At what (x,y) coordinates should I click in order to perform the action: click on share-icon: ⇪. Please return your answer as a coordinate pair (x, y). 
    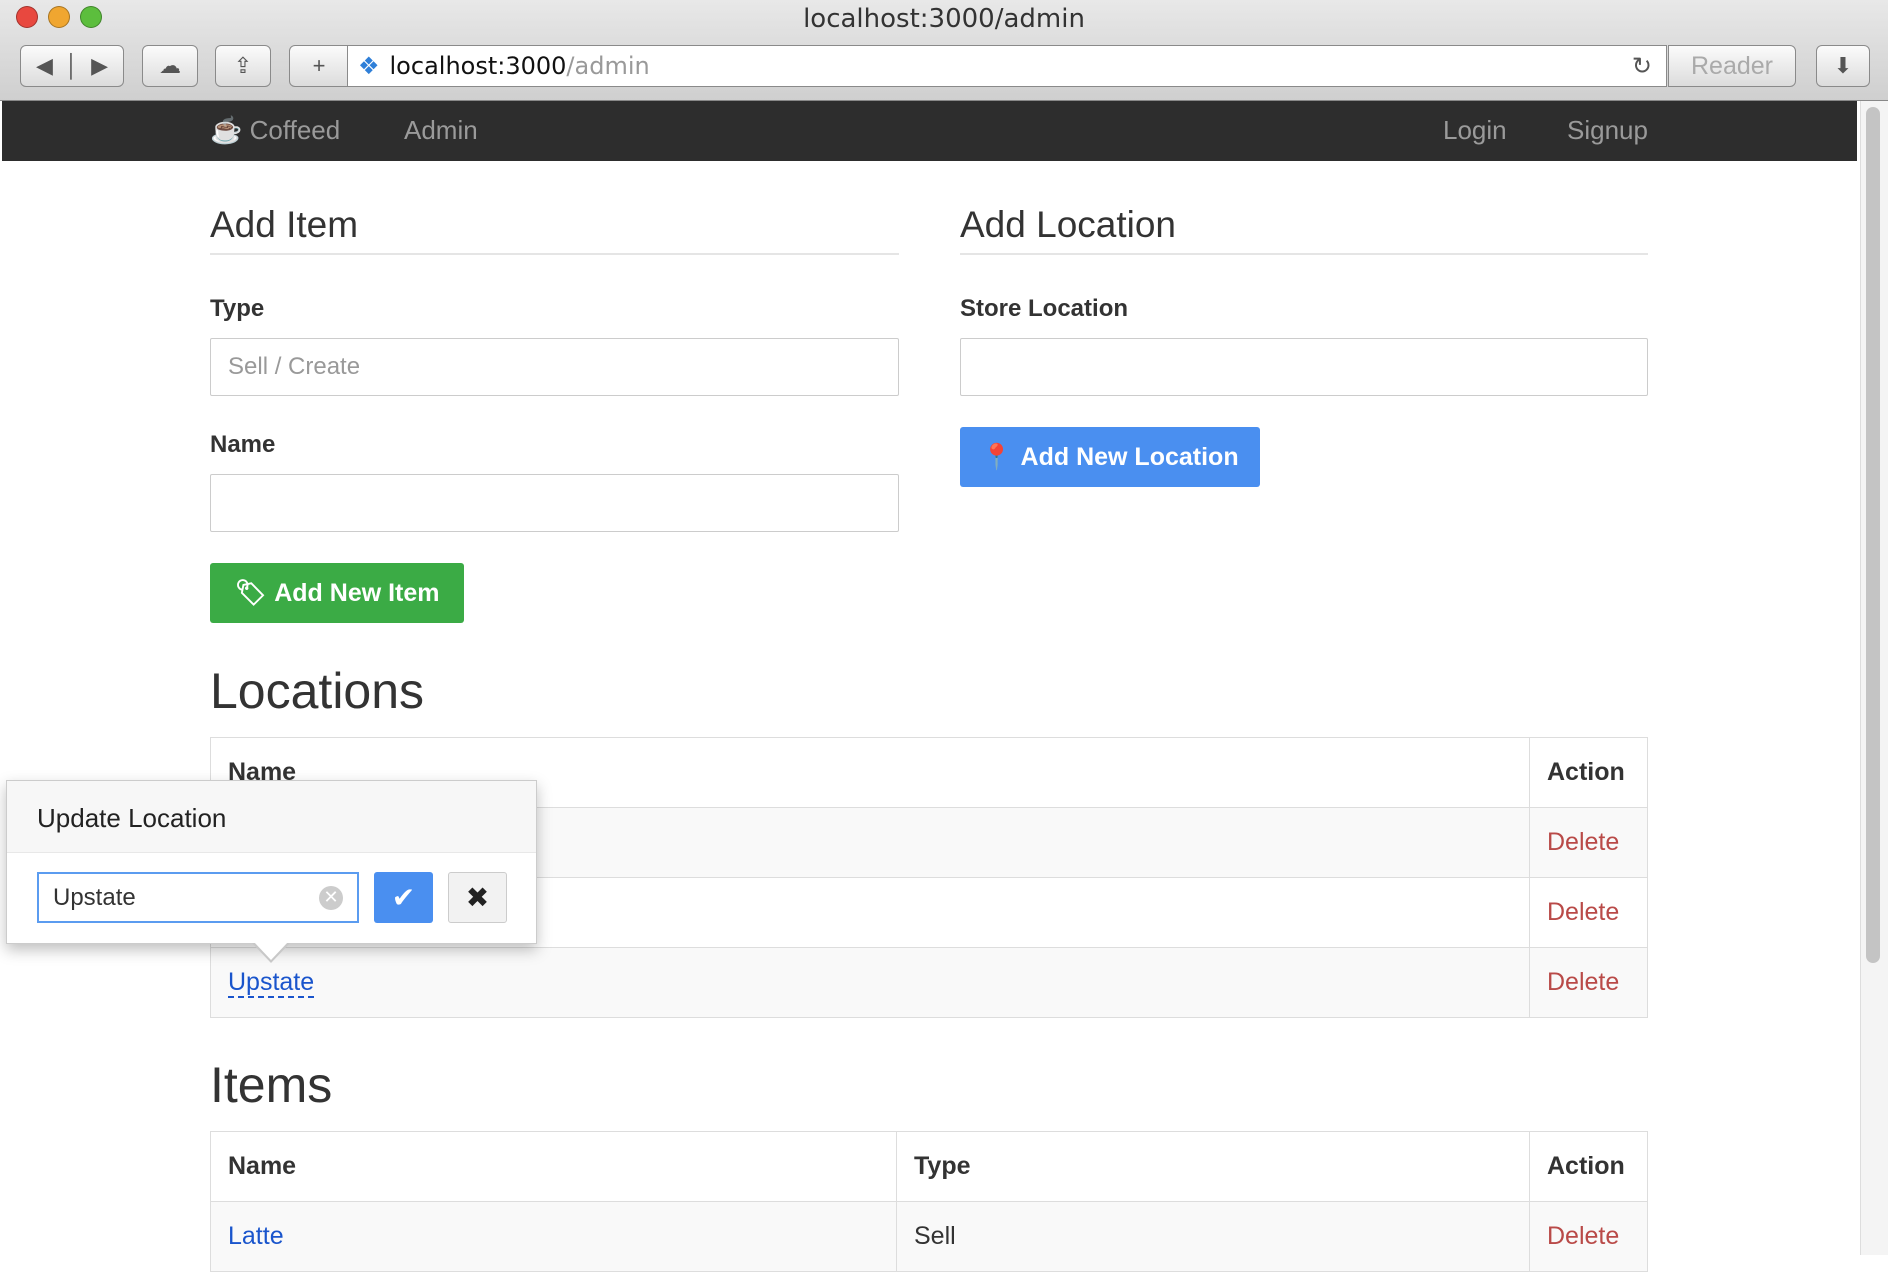
    Looking at the image, I should click on (243, 65).